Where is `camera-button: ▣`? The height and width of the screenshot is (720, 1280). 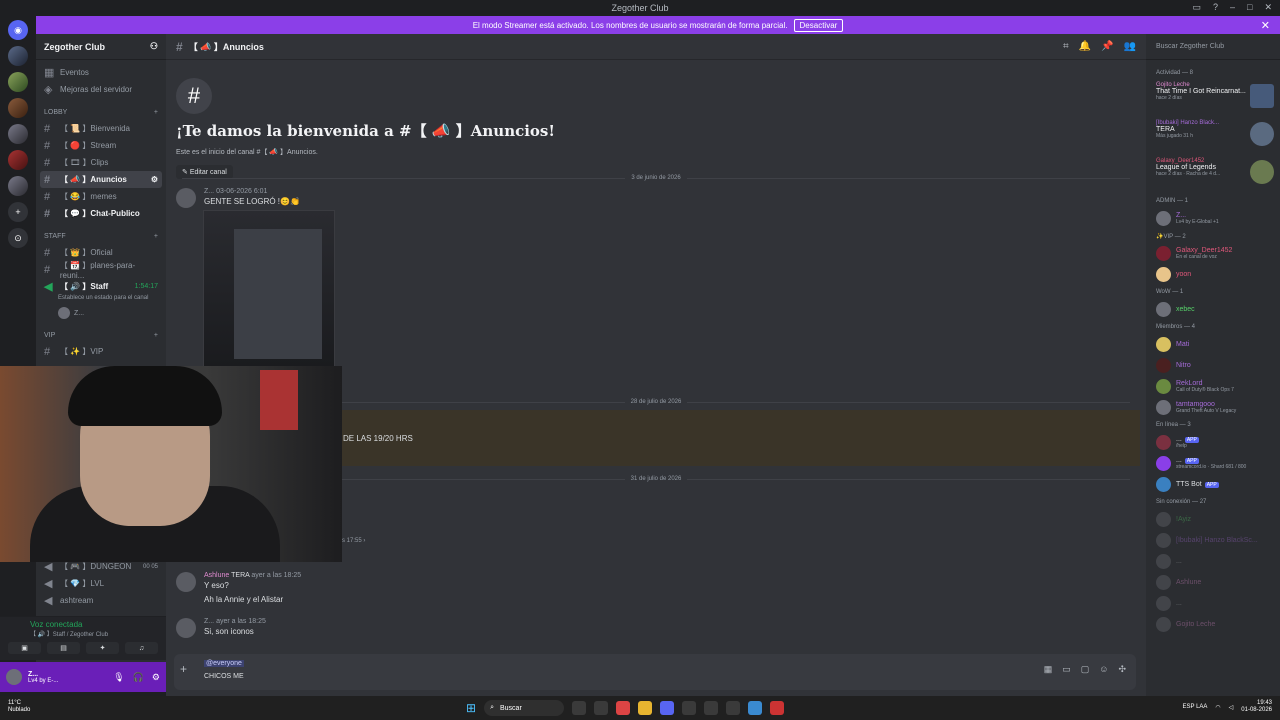 camera-button: ▣ is located at coordinates (24, 648).